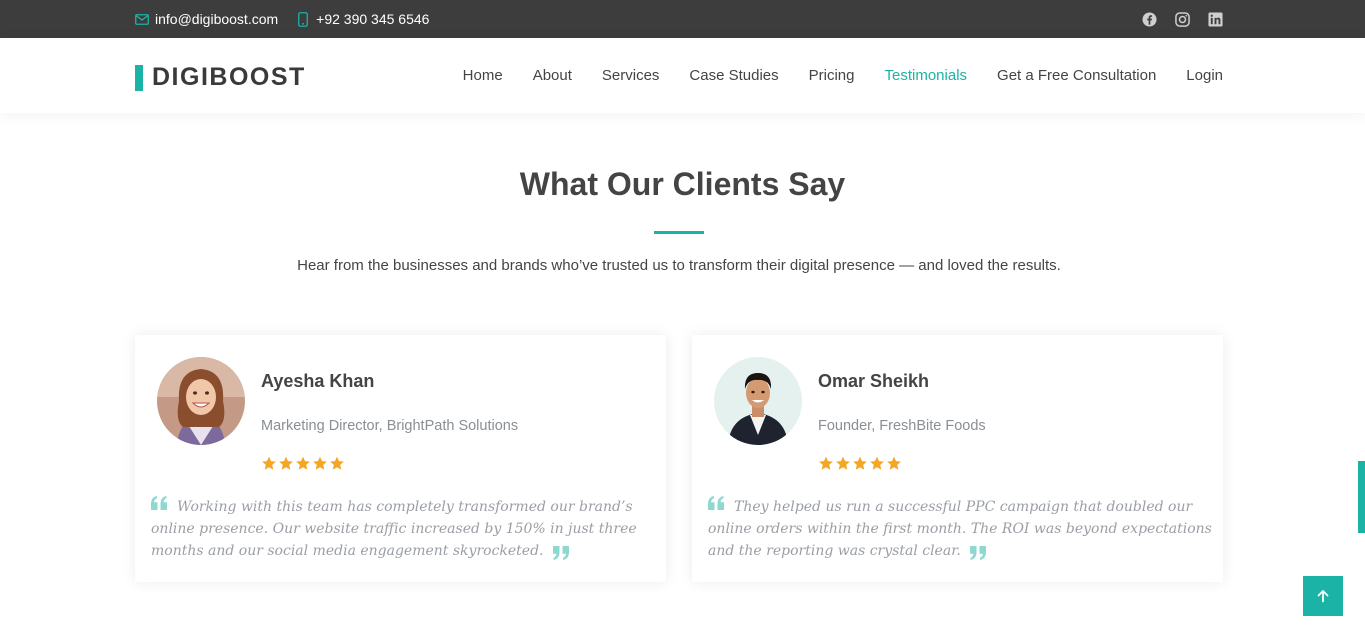 Image resolution: width=1365 pixels, height=630 pixels. I want to click on nav-about: About, so click(552, 75).